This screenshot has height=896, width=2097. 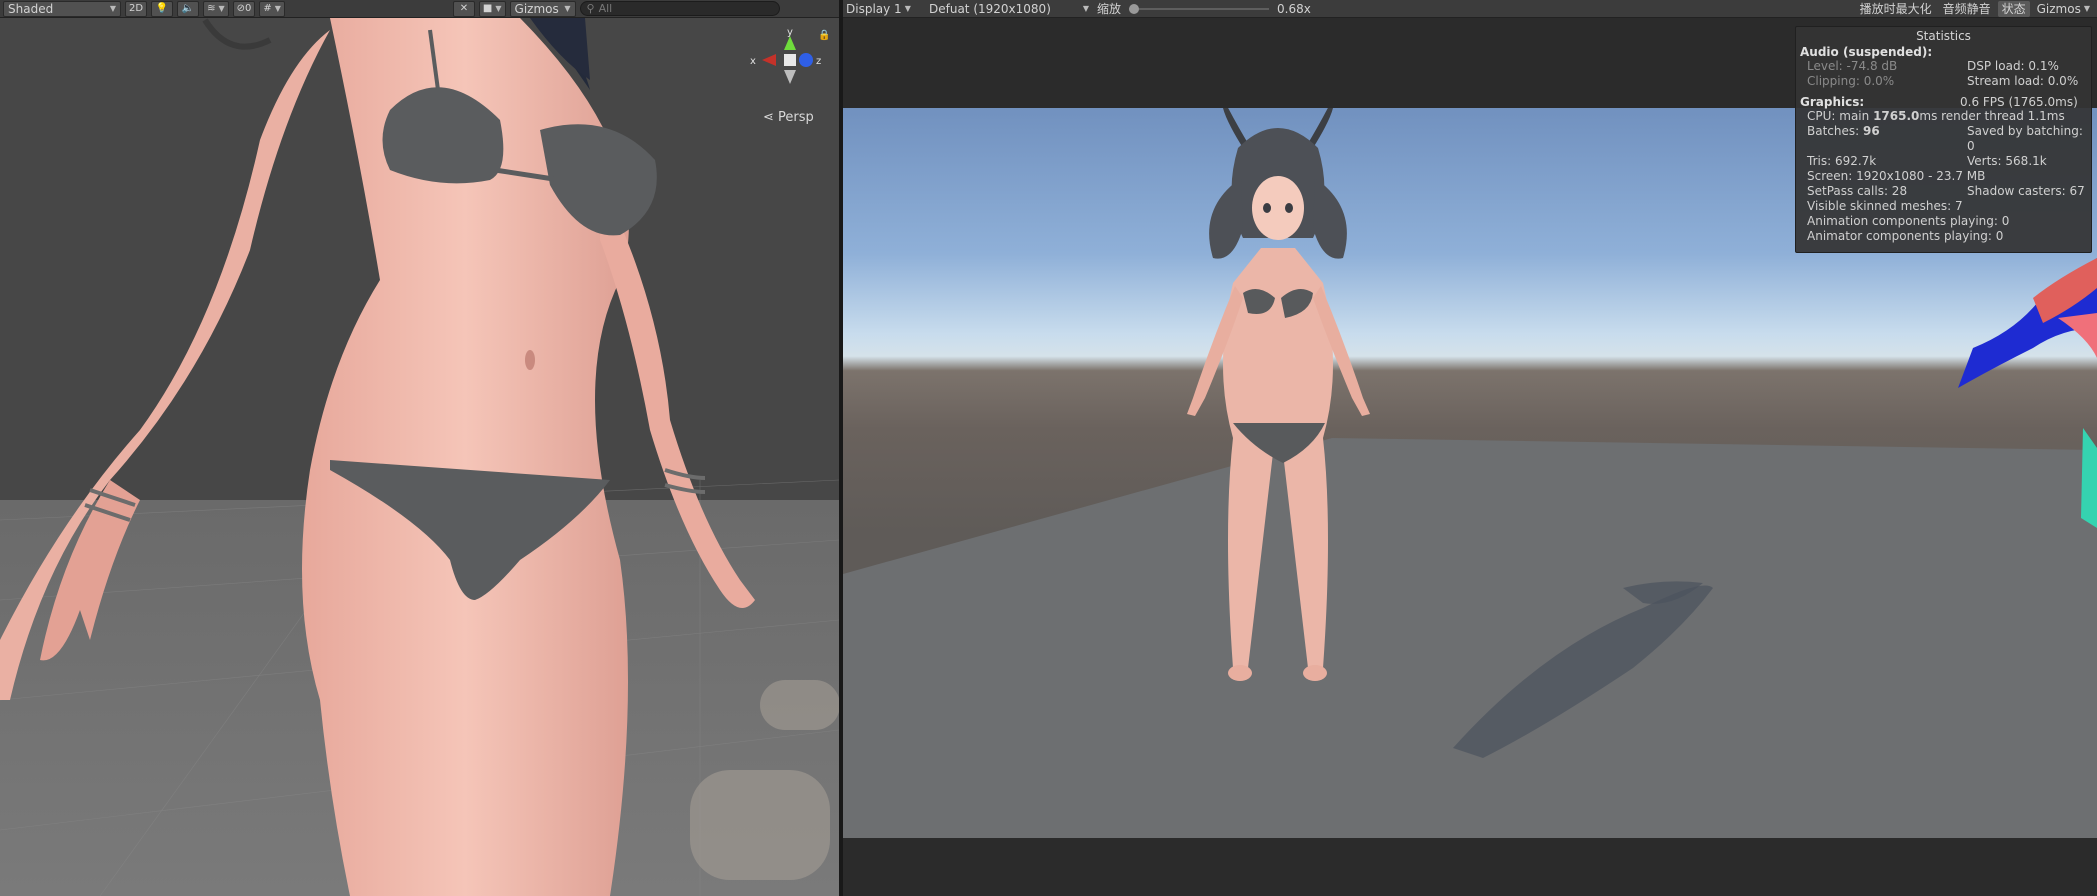 I want to click on eye-slash-icon: ⊘, so click(x=240, y=8).